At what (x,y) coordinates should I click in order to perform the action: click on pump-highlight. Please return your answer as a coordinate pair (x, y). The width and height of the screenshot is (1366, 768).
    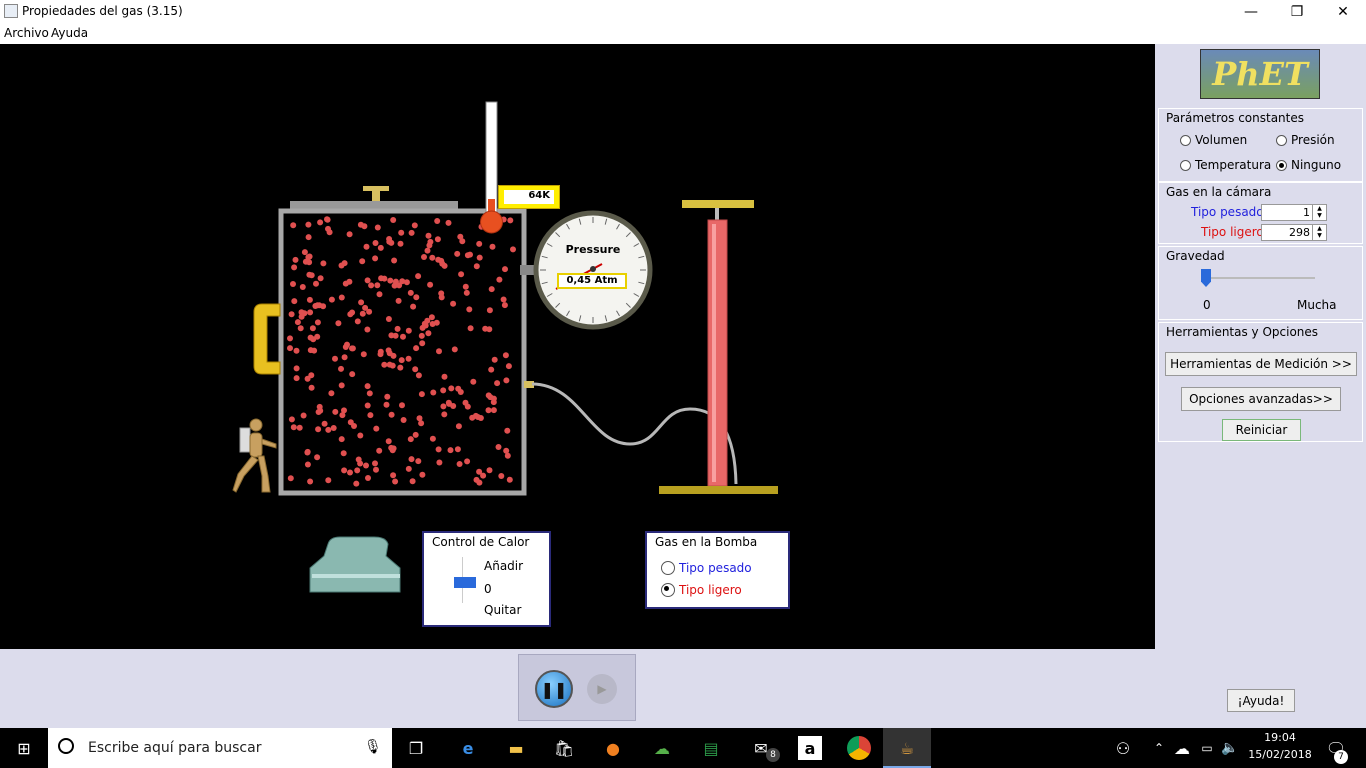
    Looking at the image, I should click on (714, 353).